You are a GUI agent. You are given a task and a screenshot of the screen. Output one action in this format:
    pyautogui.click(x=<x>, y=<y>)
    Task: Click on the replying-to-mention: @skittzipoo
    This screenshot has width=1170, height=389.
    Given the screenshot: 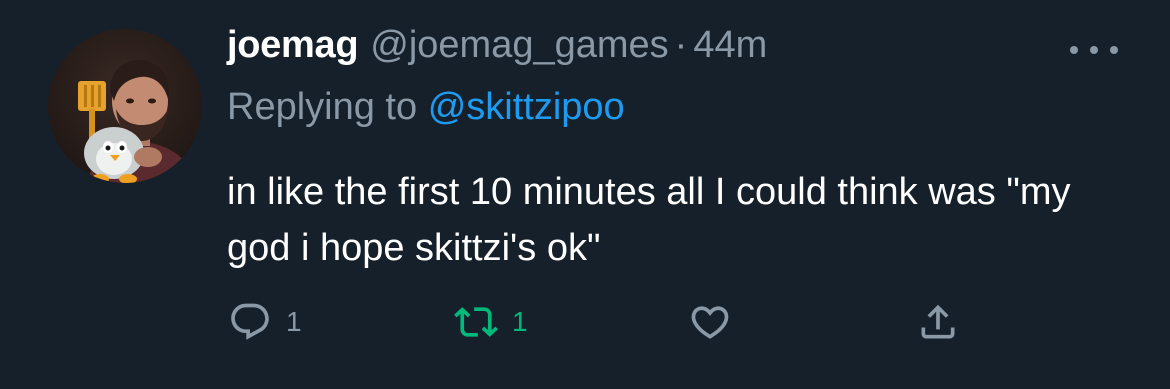 What is the action you would take?
    pyautogui.click(x=526, y=107)
    